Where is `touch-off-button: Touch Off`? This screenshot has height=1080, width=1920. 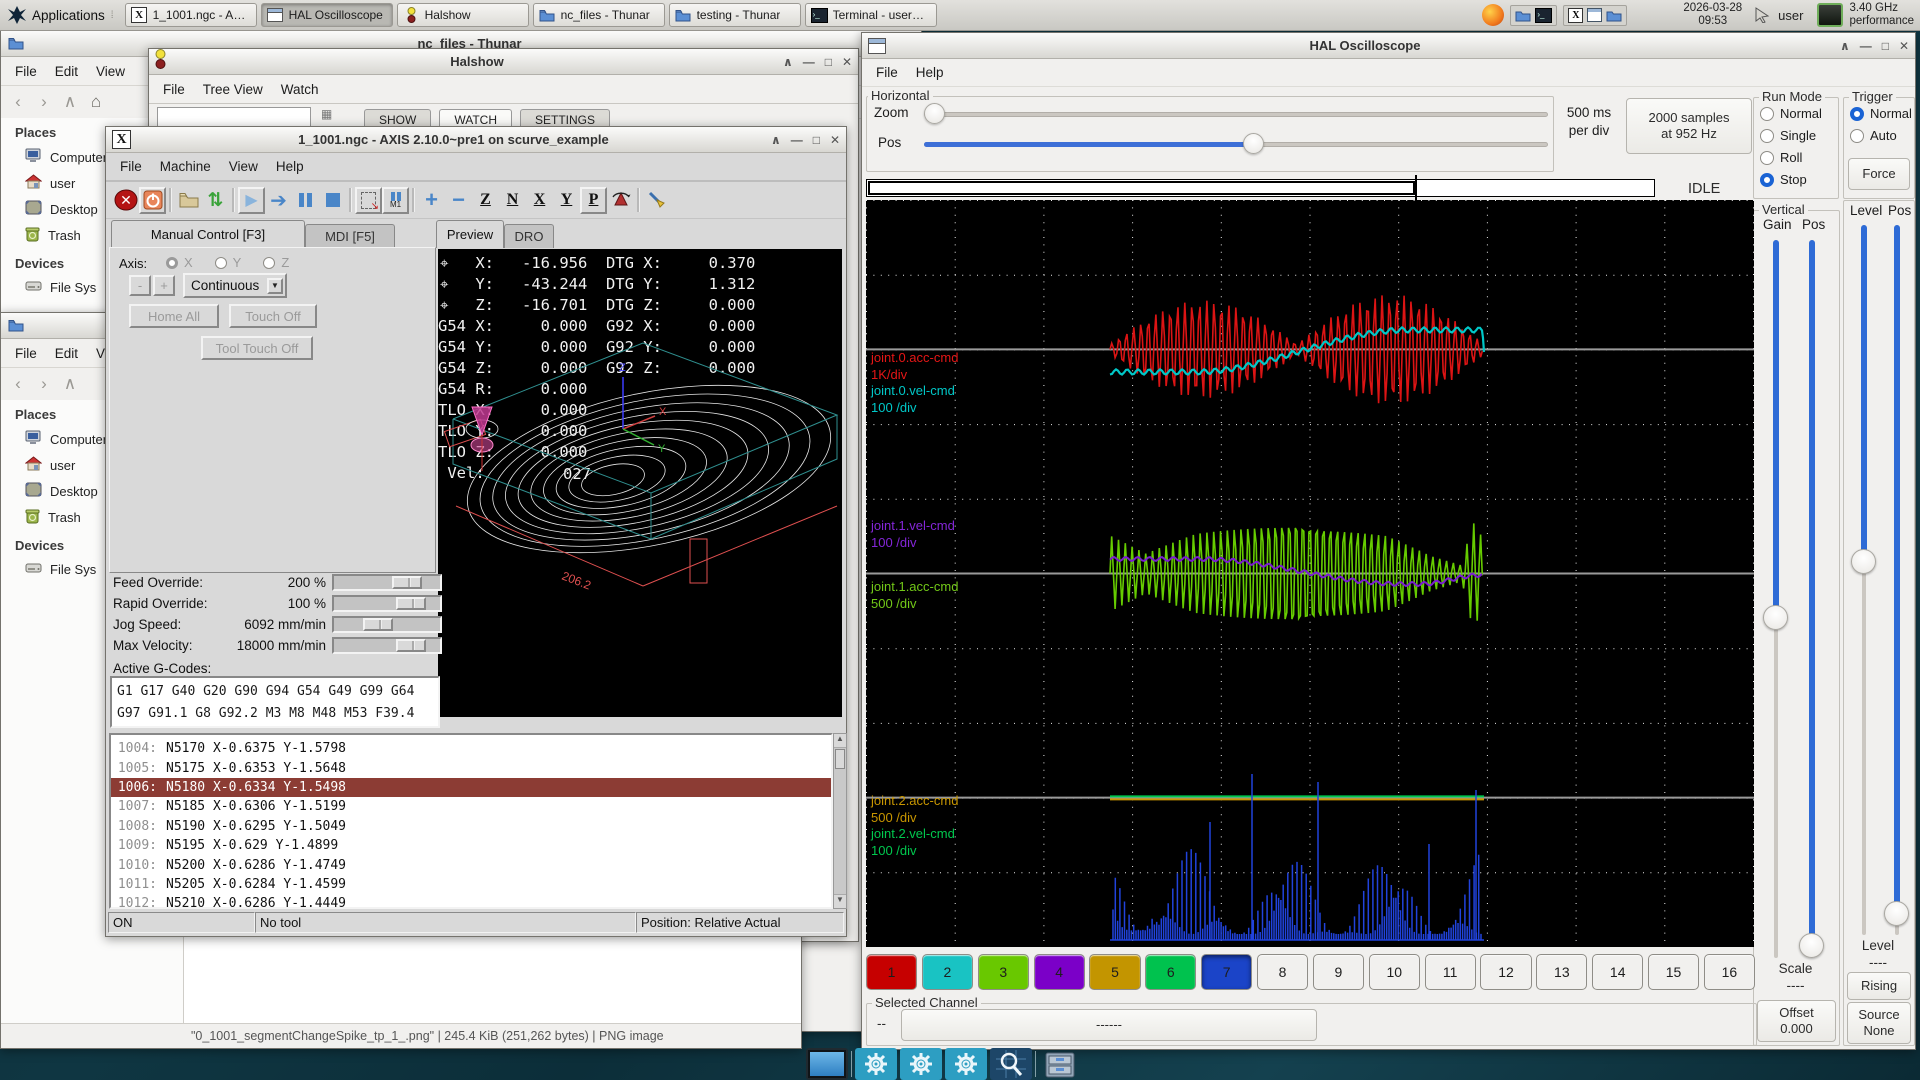 touch-off-button: Touch Off is located at coordinates (273, 316).